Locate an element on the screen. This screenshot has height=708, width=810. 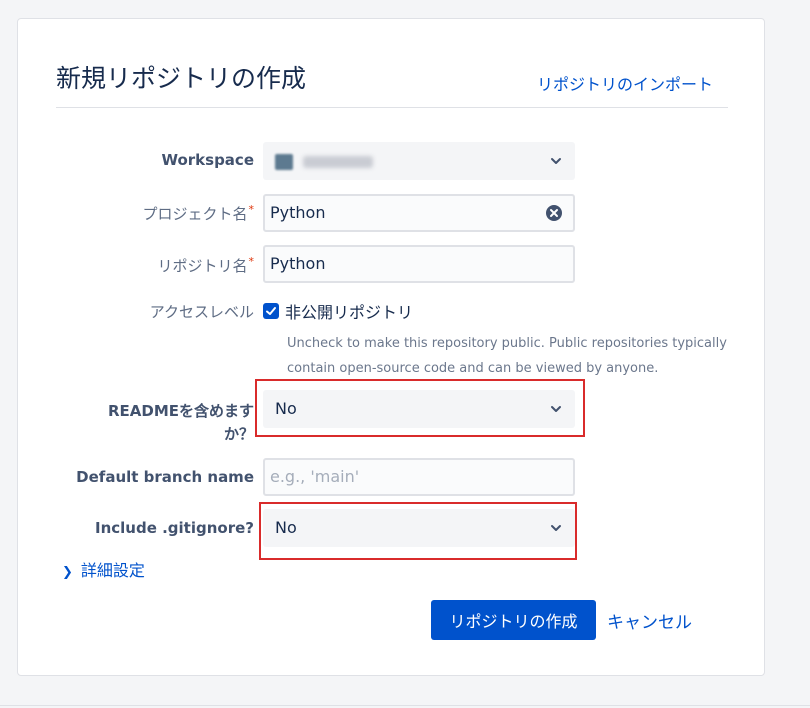
workspace-label-text: Workspace is located at coordinates (207, 160).